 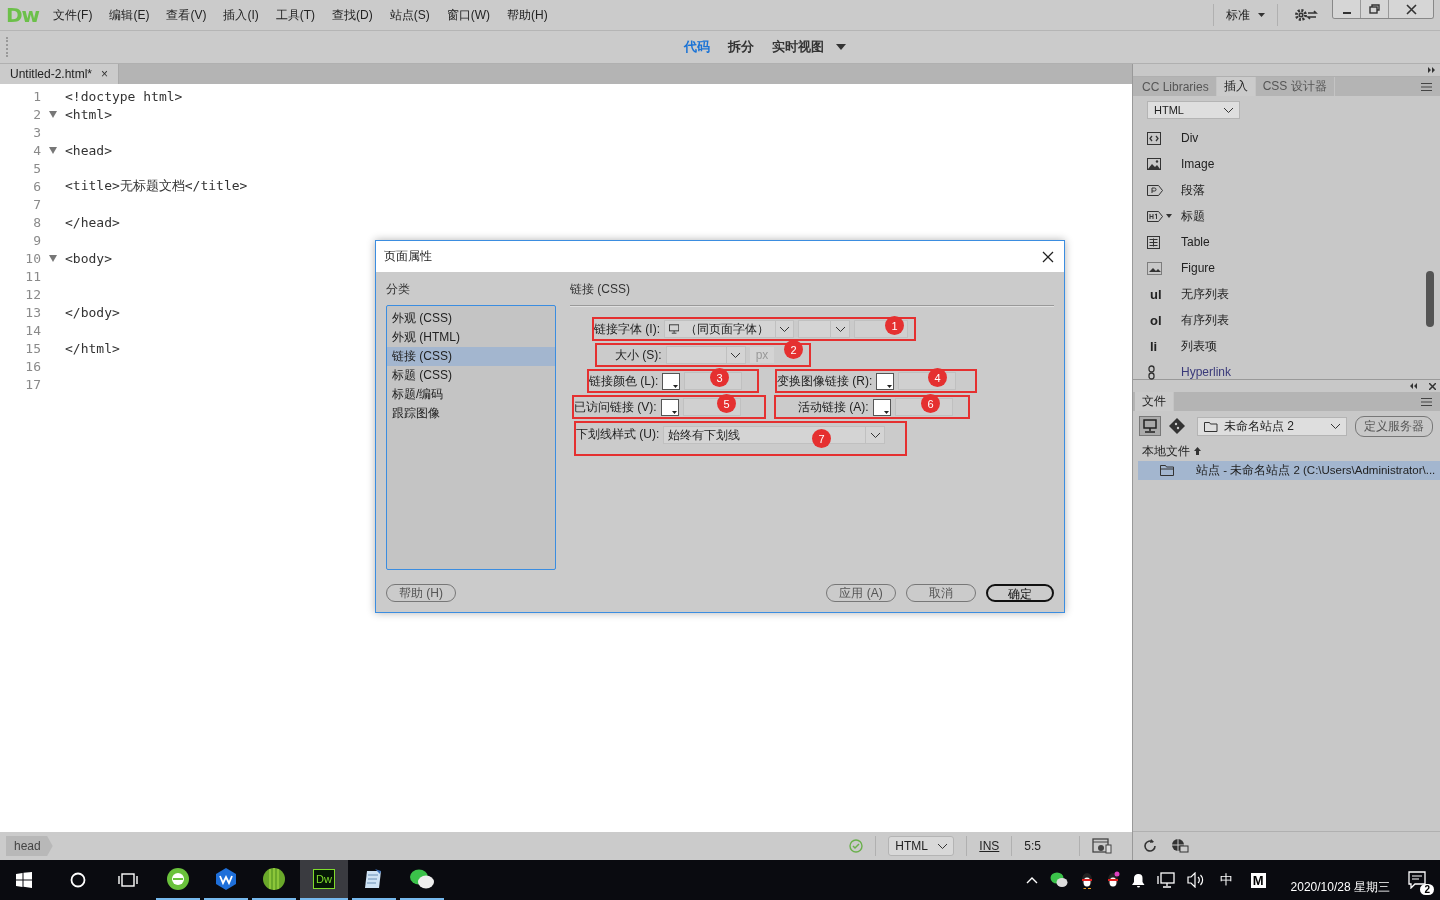 I want to click on minimize-button, so click(x=1347, y=9).